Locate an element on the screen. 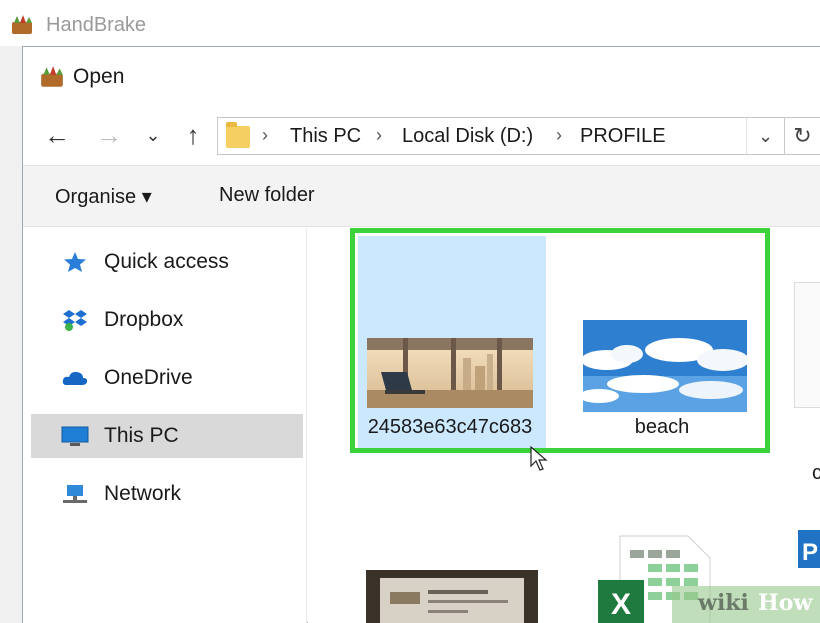 This screenshot has width=820, height=623. star-icon is located at coordinates (75, 262).